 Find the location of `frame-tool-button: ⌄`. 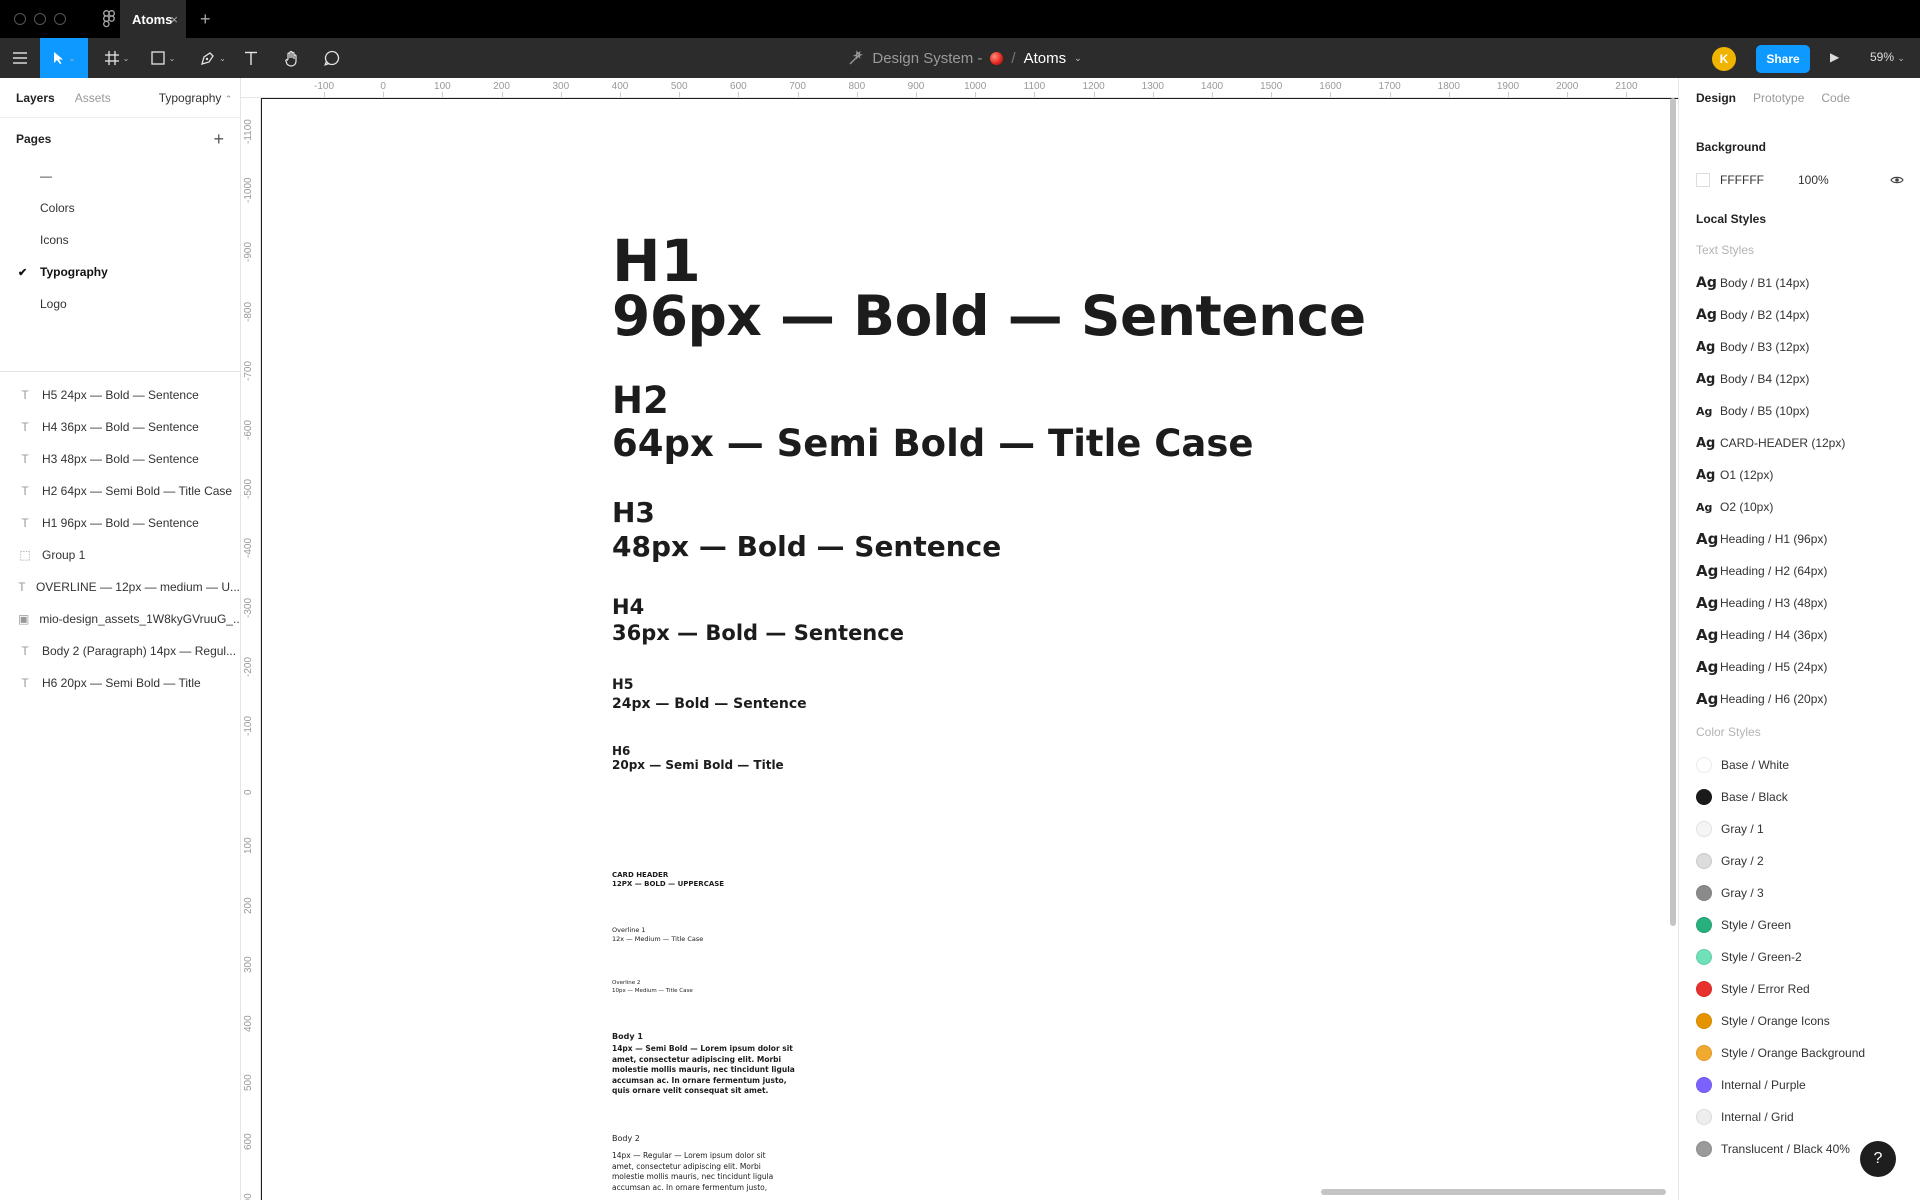

frame-tool-button: ⌄ is located at coordinates (117, 58).